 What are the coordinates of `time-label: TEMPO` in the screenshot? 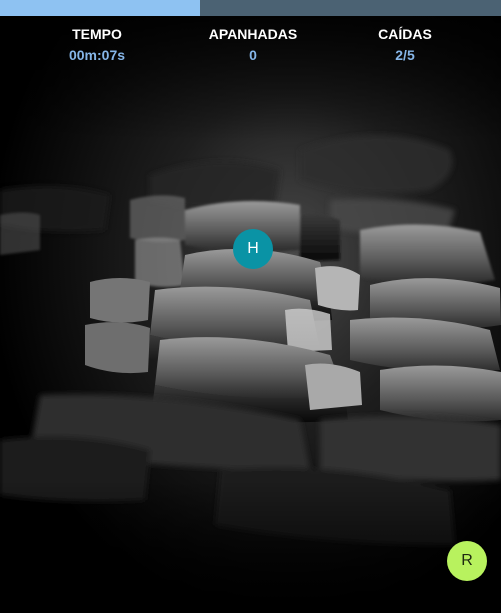 It's located at (97, 34).